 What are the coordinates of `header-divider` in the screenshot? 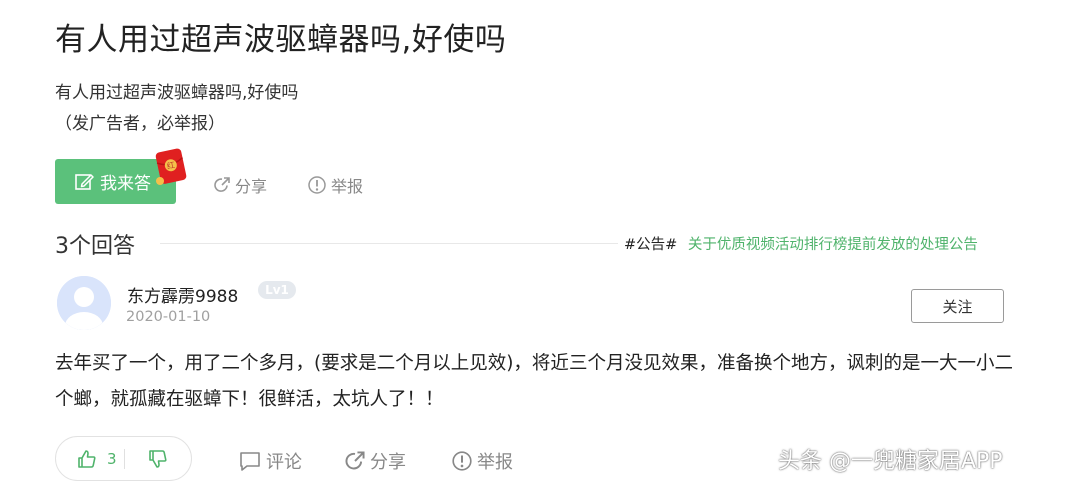 It's located at (389, 243).